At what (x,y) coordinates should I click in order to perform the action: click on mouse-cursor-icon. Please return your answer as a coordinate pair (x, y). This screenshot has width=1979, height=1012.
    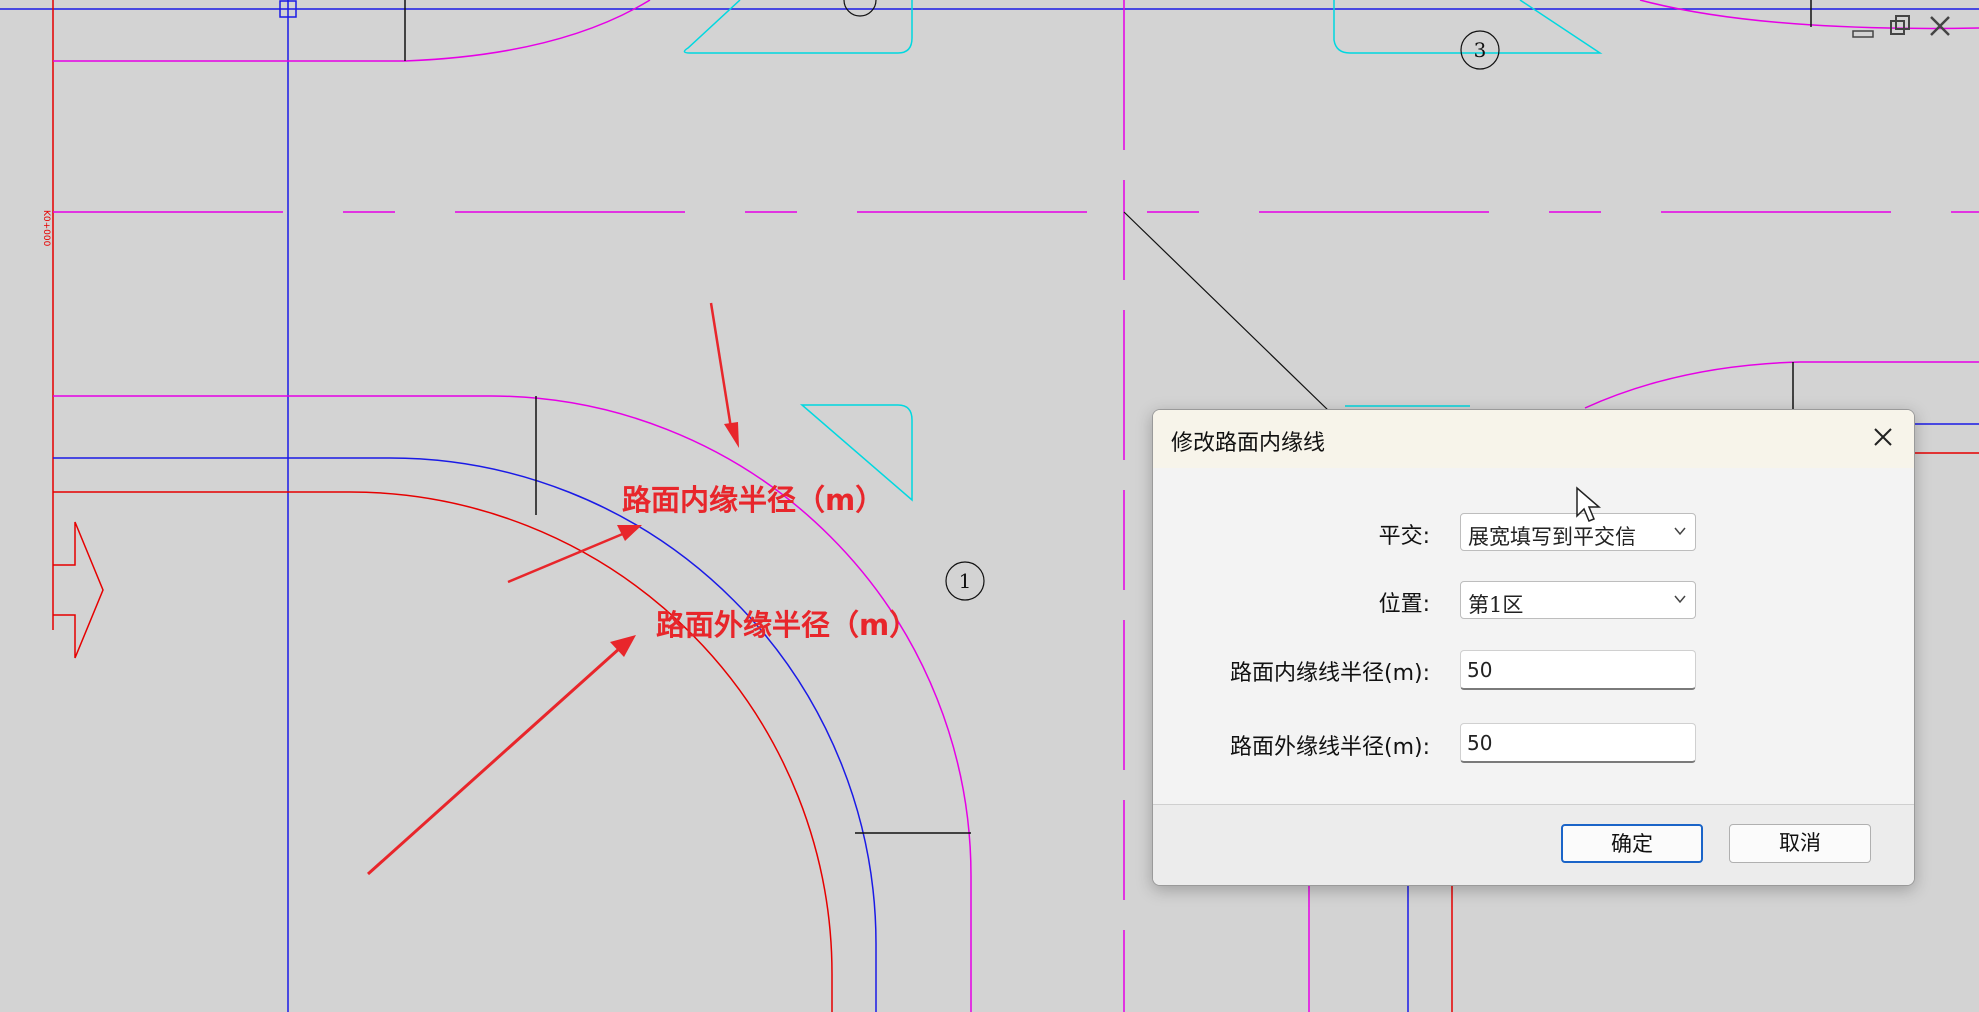
    Looking at the image, I should click on (1589, 504).